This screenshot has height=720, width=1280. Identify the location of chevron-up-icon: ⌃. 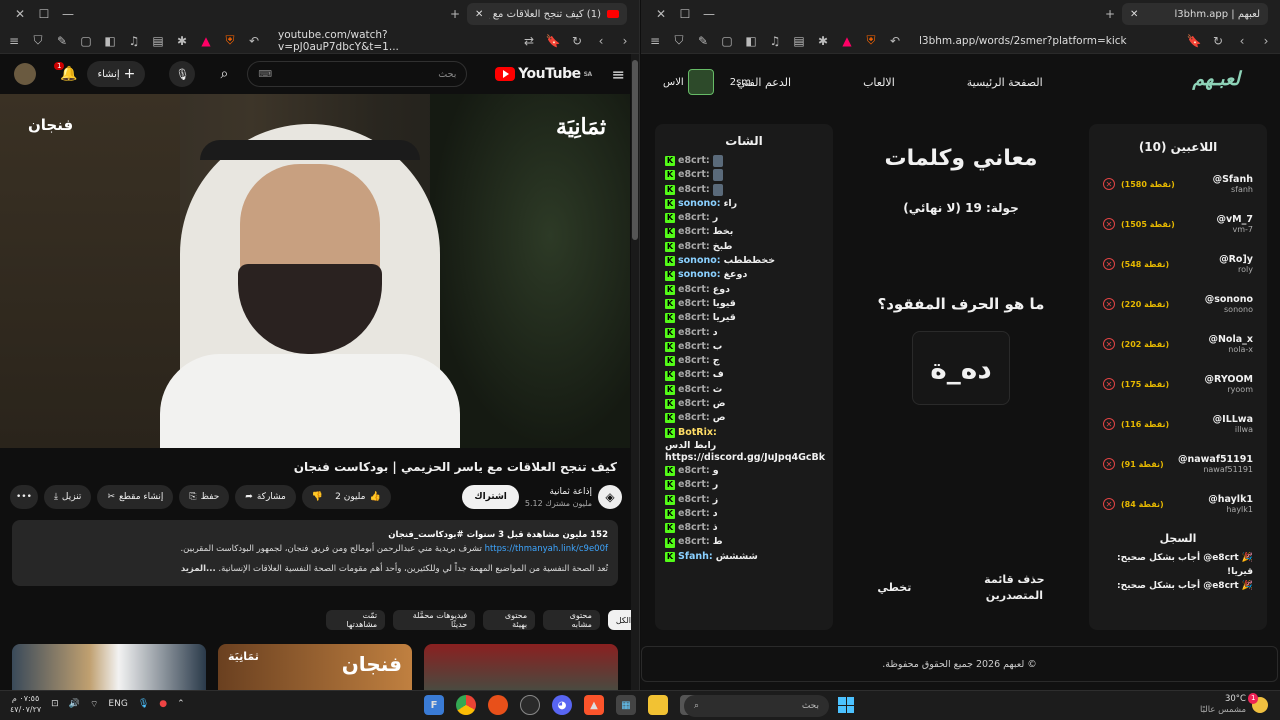
(181, 704).